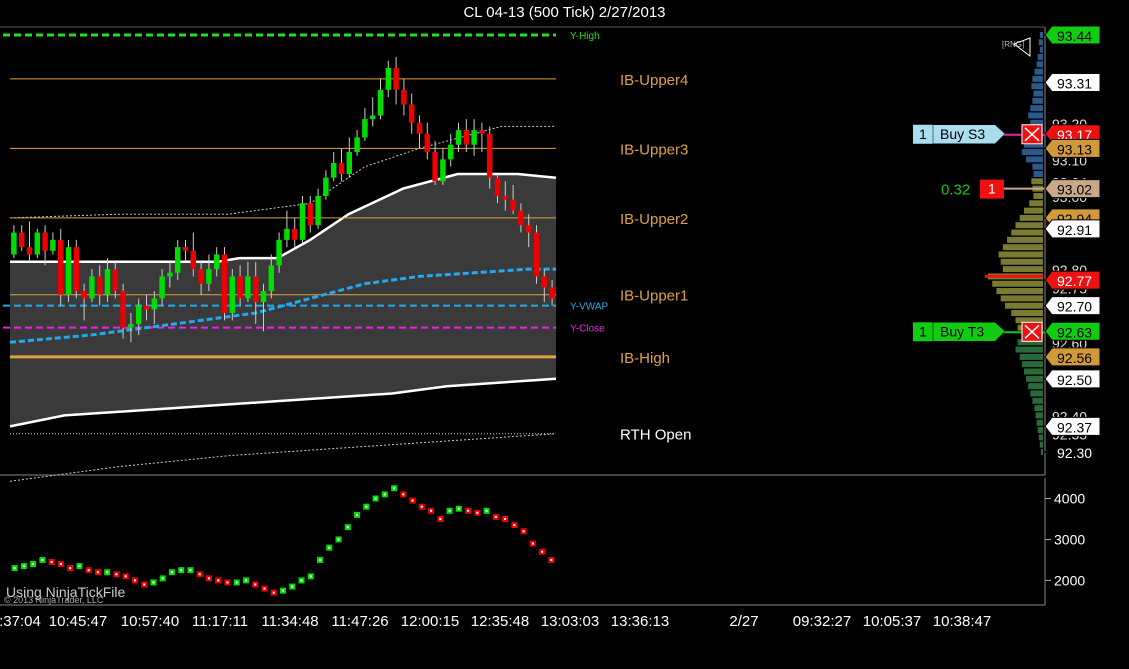 The width and height of the screenshot is (1129, 669). What do you see at coordinates (430, 621) in the screenshot?
I see `time-axis-label: 12:00:15` at bounding box center [430, 621].